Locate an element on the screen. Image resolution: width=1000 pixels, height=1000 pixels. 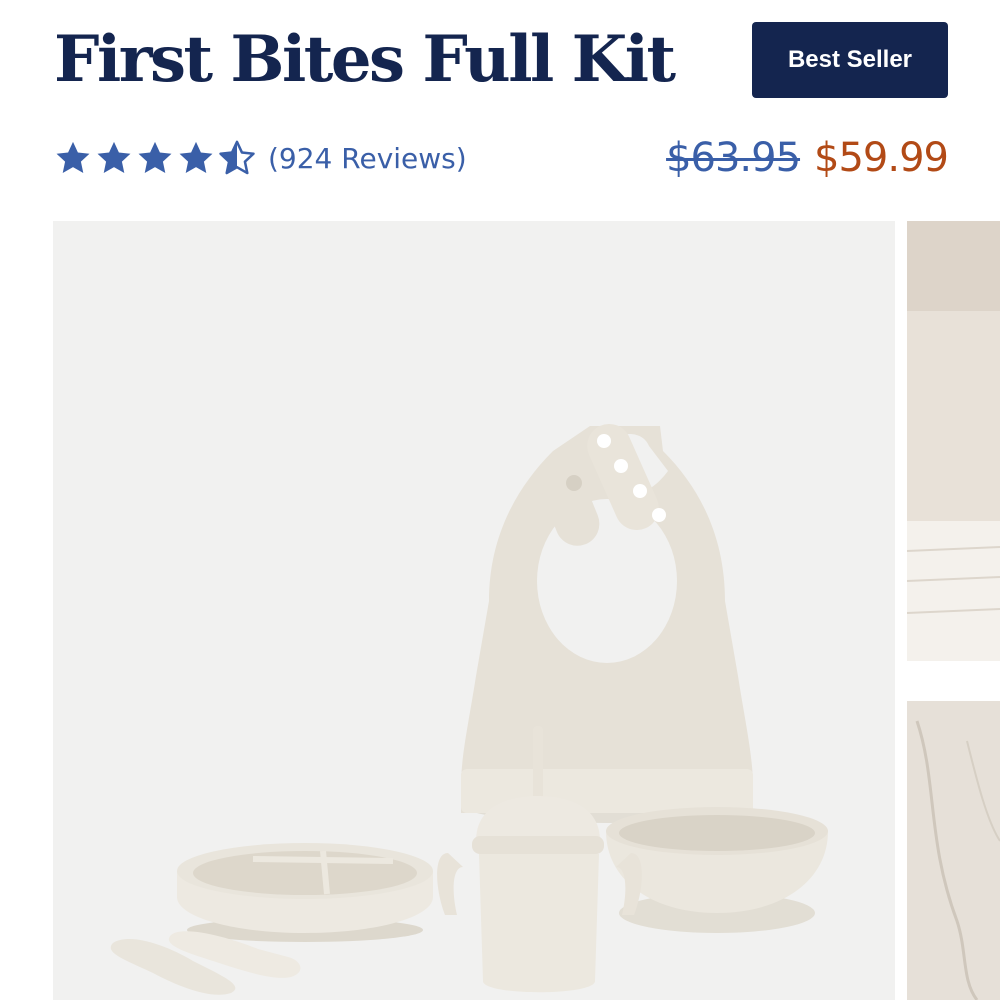
gallery-next-image is located at coordinates (953, 610).